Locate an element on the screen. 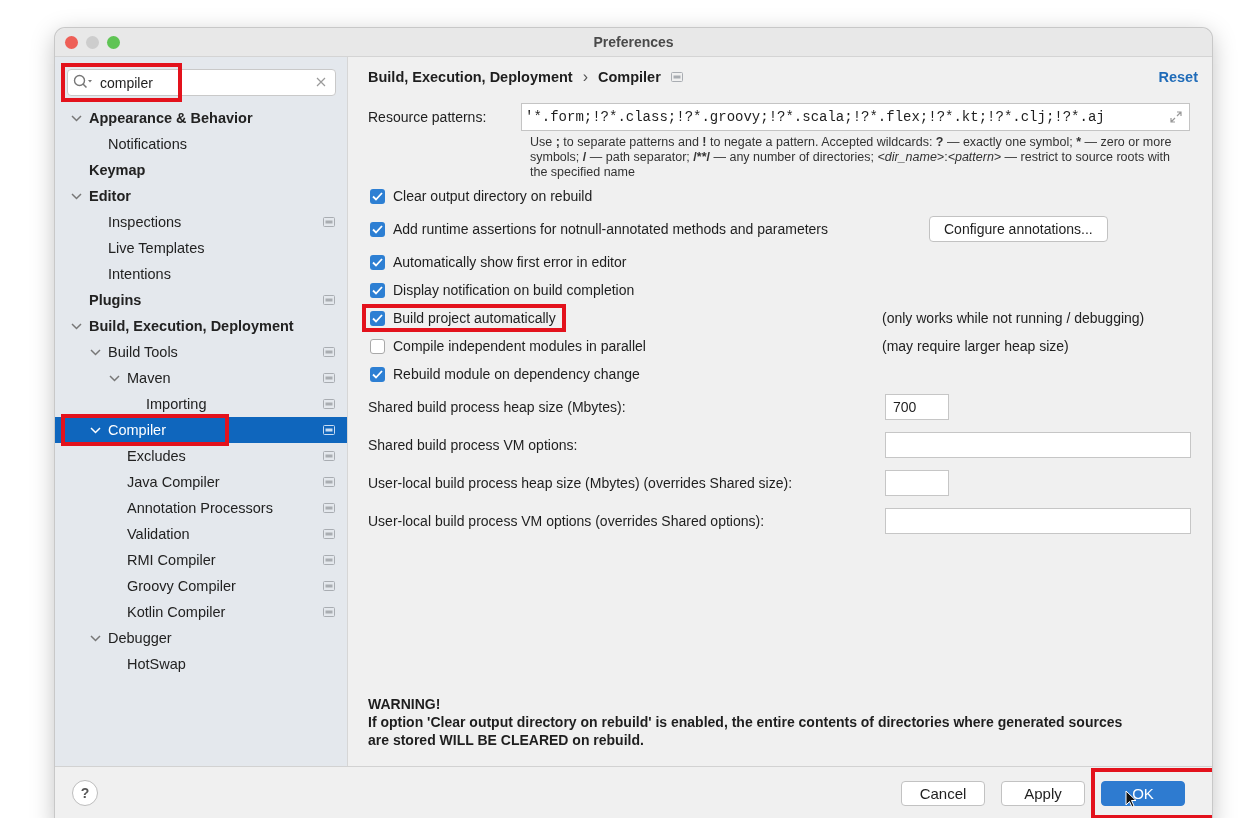 The height and width of the screenshot is (818, 1248). checkbox-label: Automatically show first error in editor is located at coordinates (510, 262).